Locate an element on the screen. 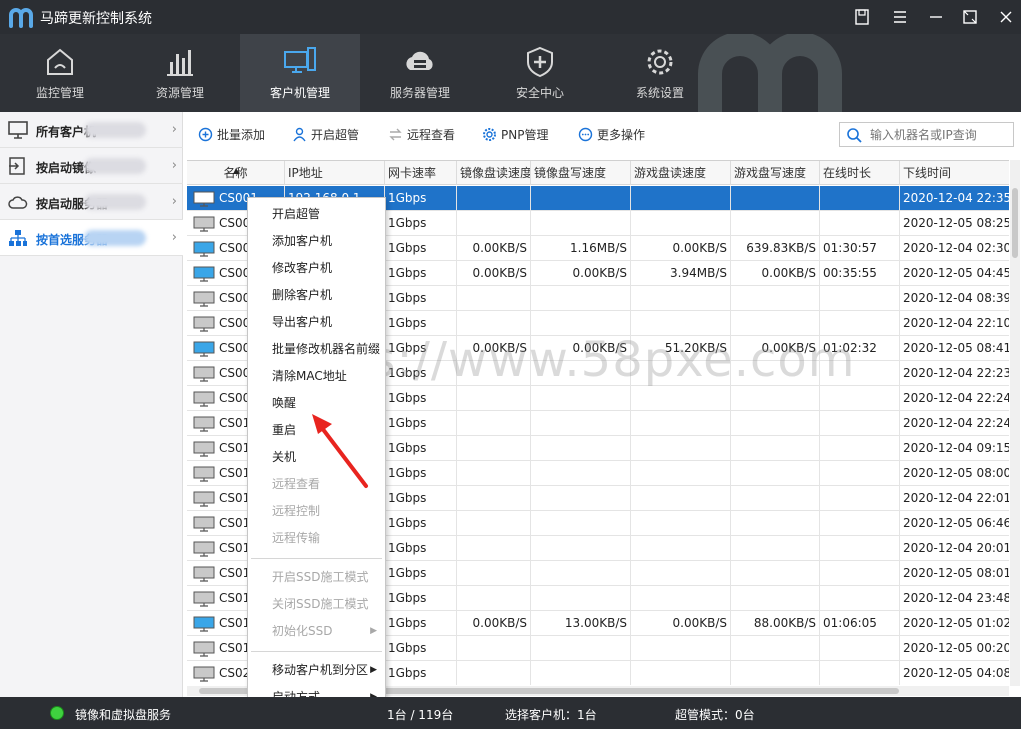  chevron-right-icon: › is located at coordinates (174, 201).